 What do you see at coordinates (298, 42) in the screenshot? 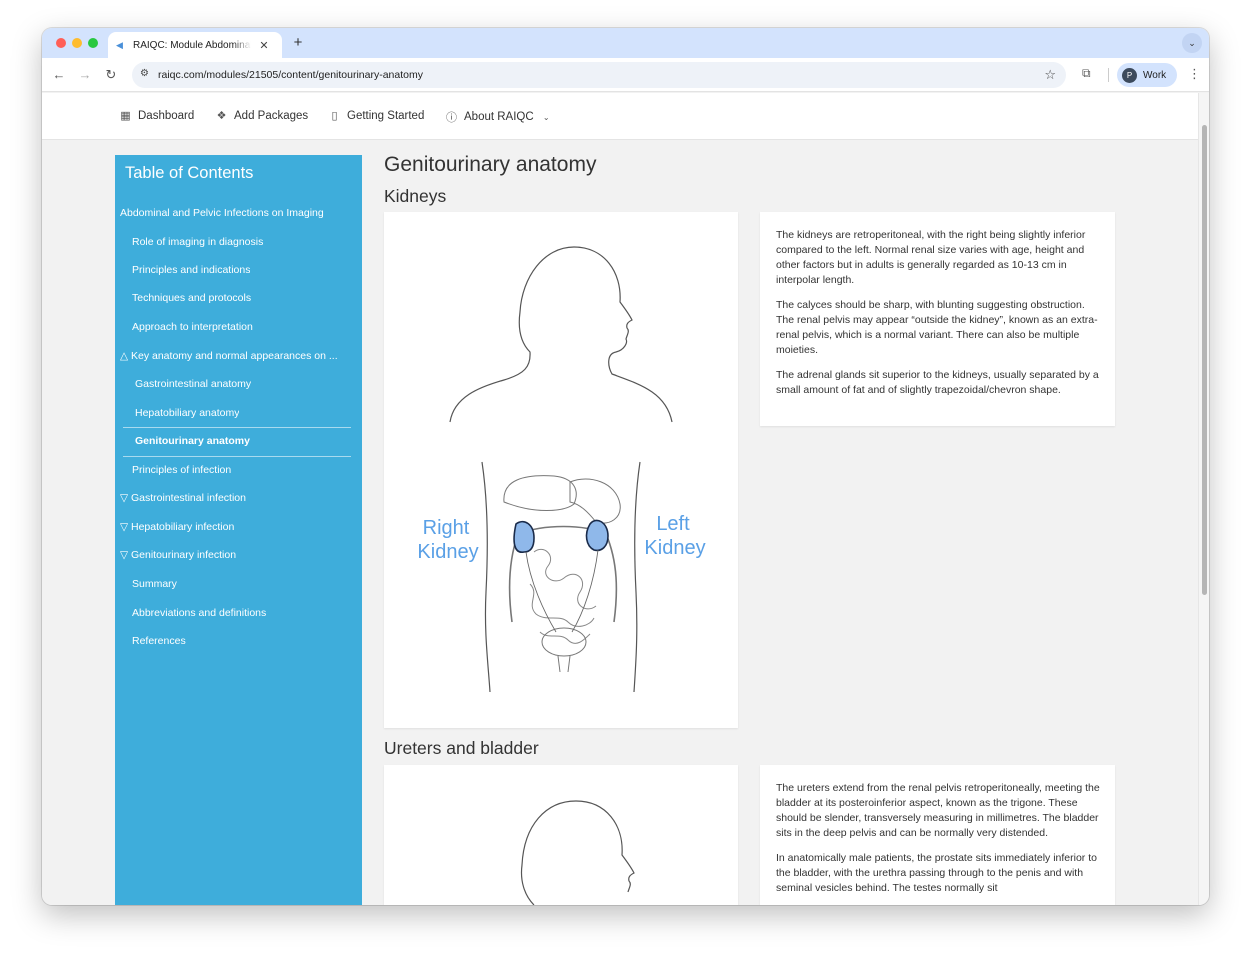
I see `new-tab-icon: +` at bounding box center [298, 42].